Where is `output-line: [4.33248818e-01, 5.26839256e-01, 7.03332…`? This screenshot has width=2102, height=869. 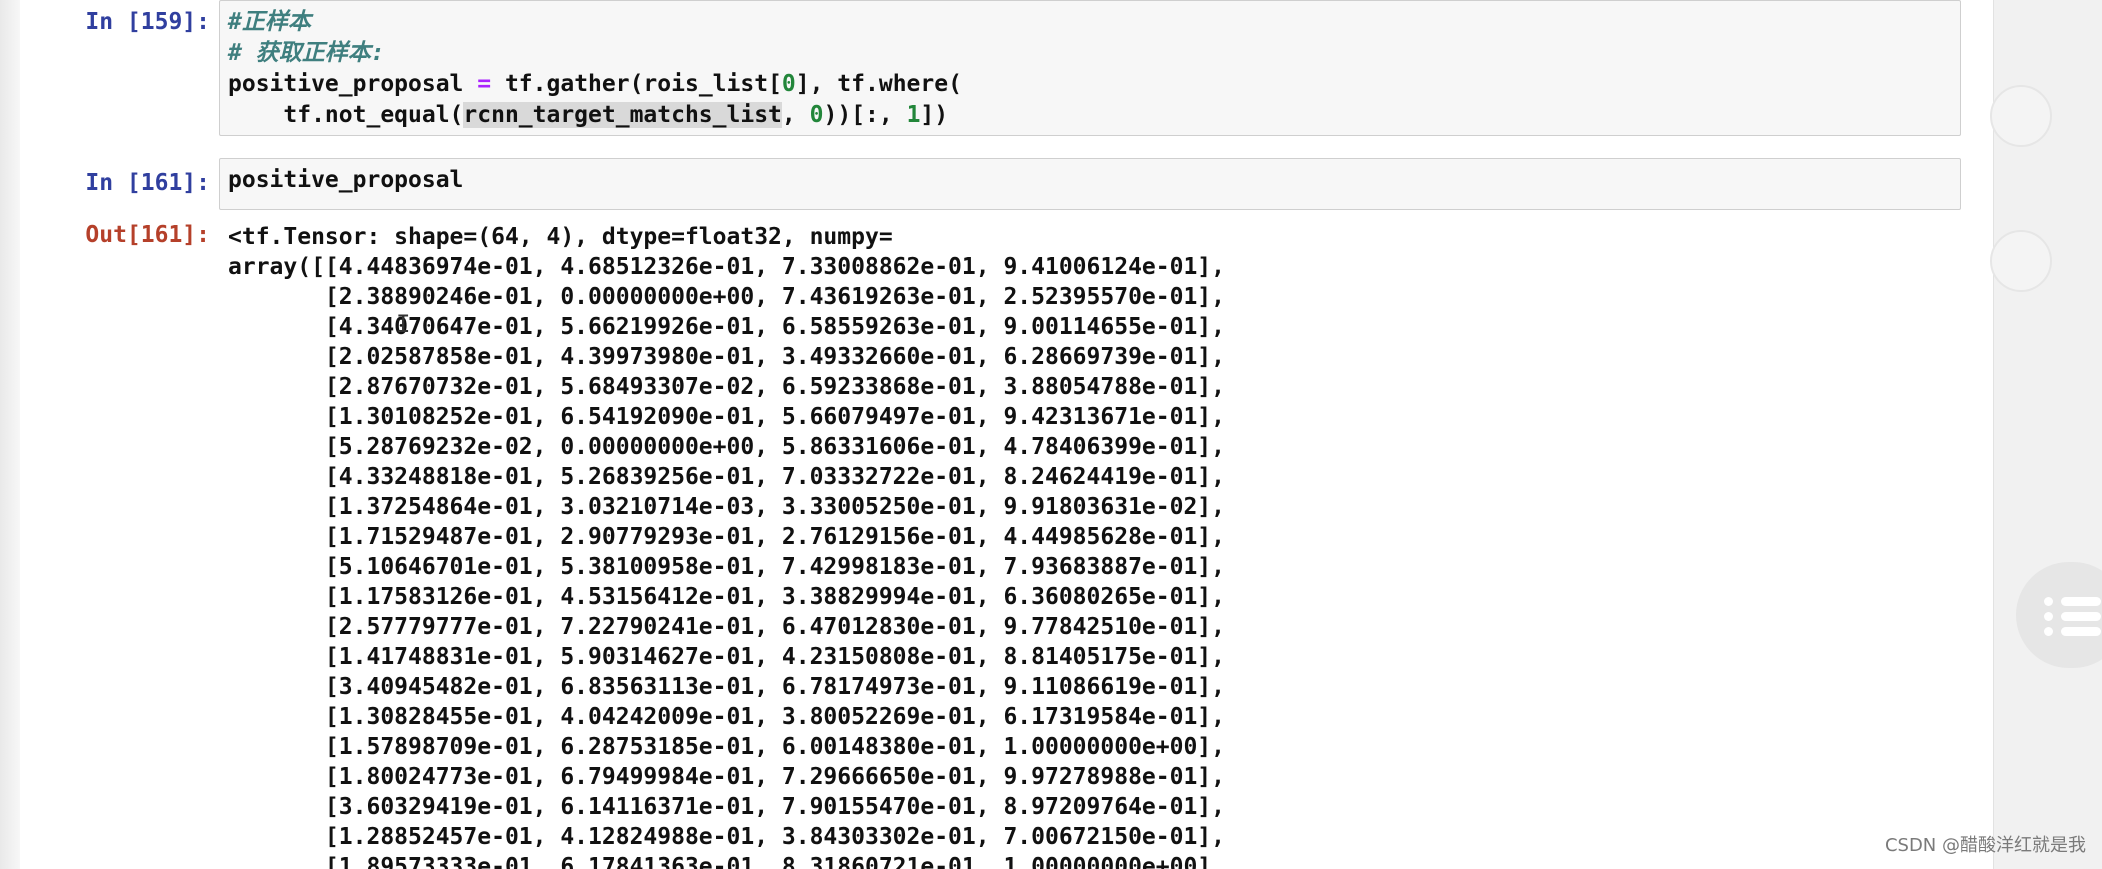 output-line: [4.33248818e-01, 5.26839256e-01, 7.03332… is located at coordinates (726, 477).